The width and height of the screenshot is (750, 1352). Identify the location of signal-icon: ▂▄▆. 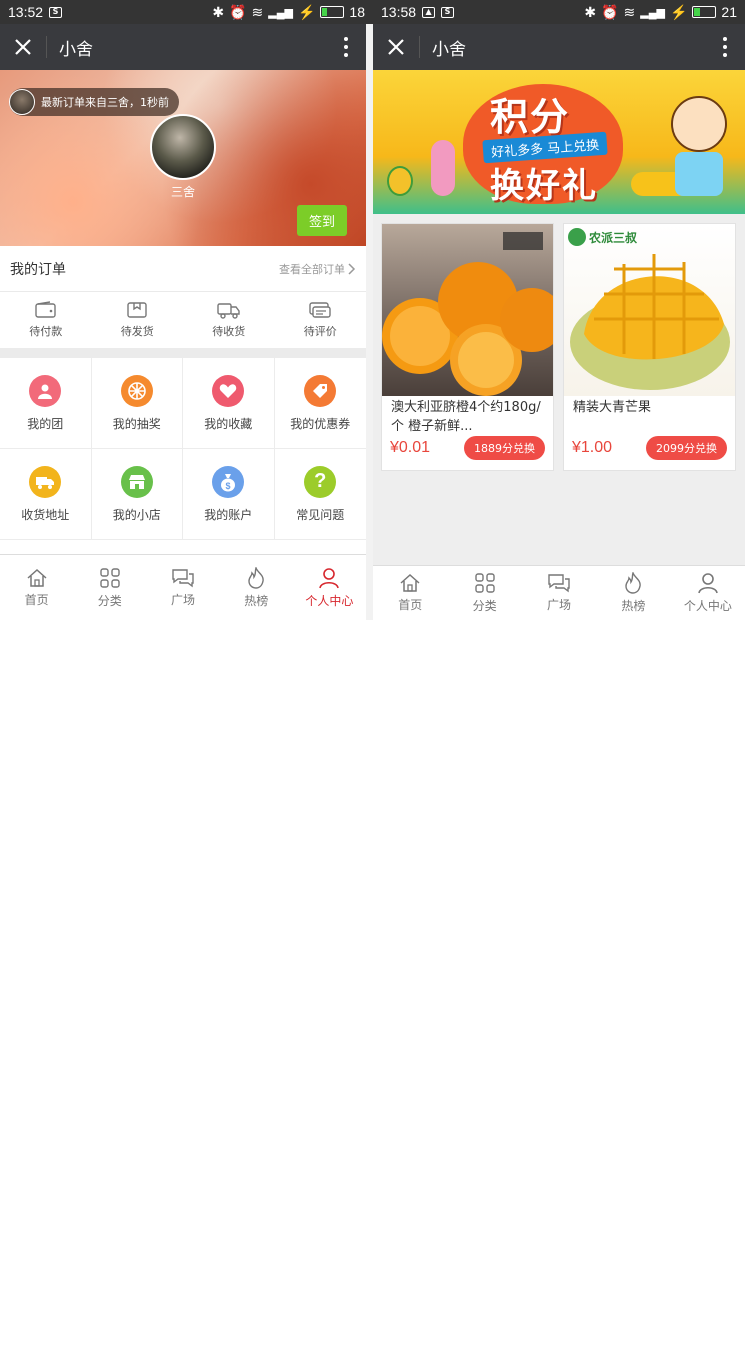
(280, 12).